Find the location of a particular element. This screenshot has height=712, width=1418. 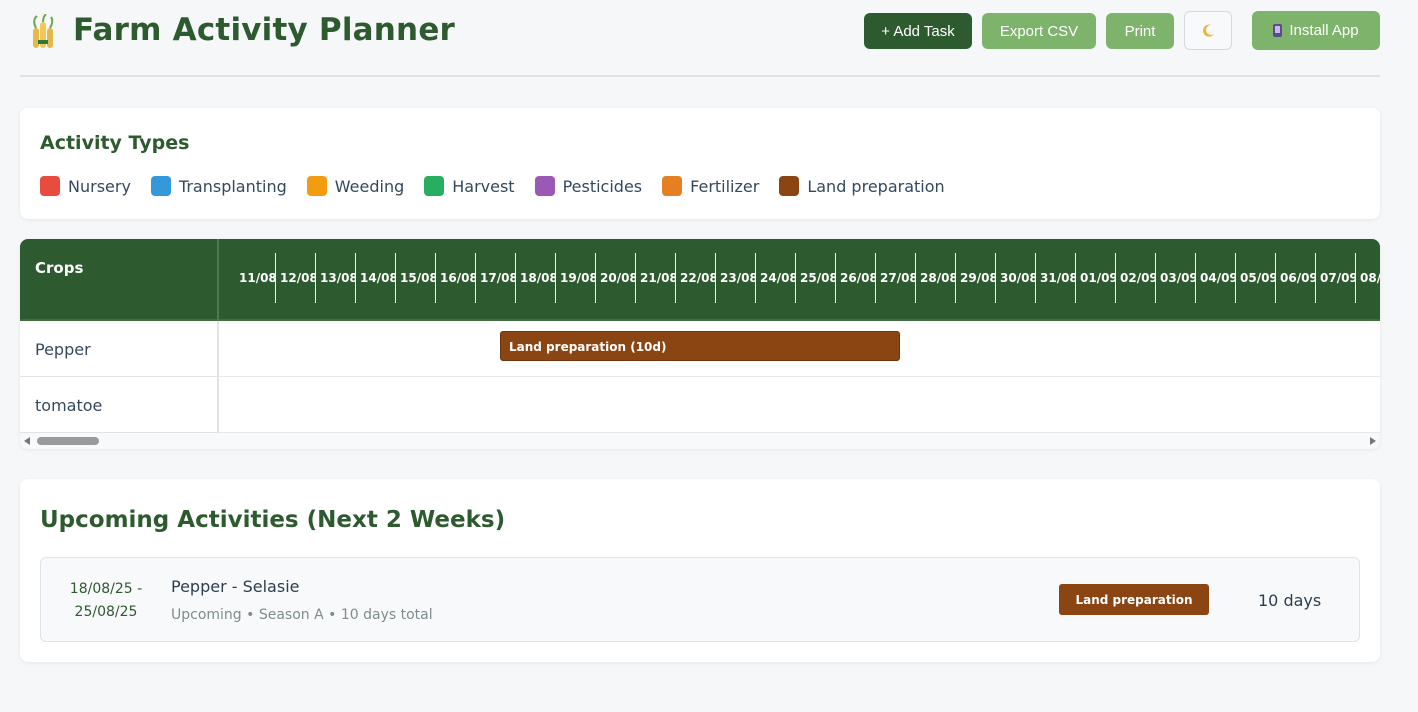

date-column-header: 01/09/ is located at coordinates (1095, 278).